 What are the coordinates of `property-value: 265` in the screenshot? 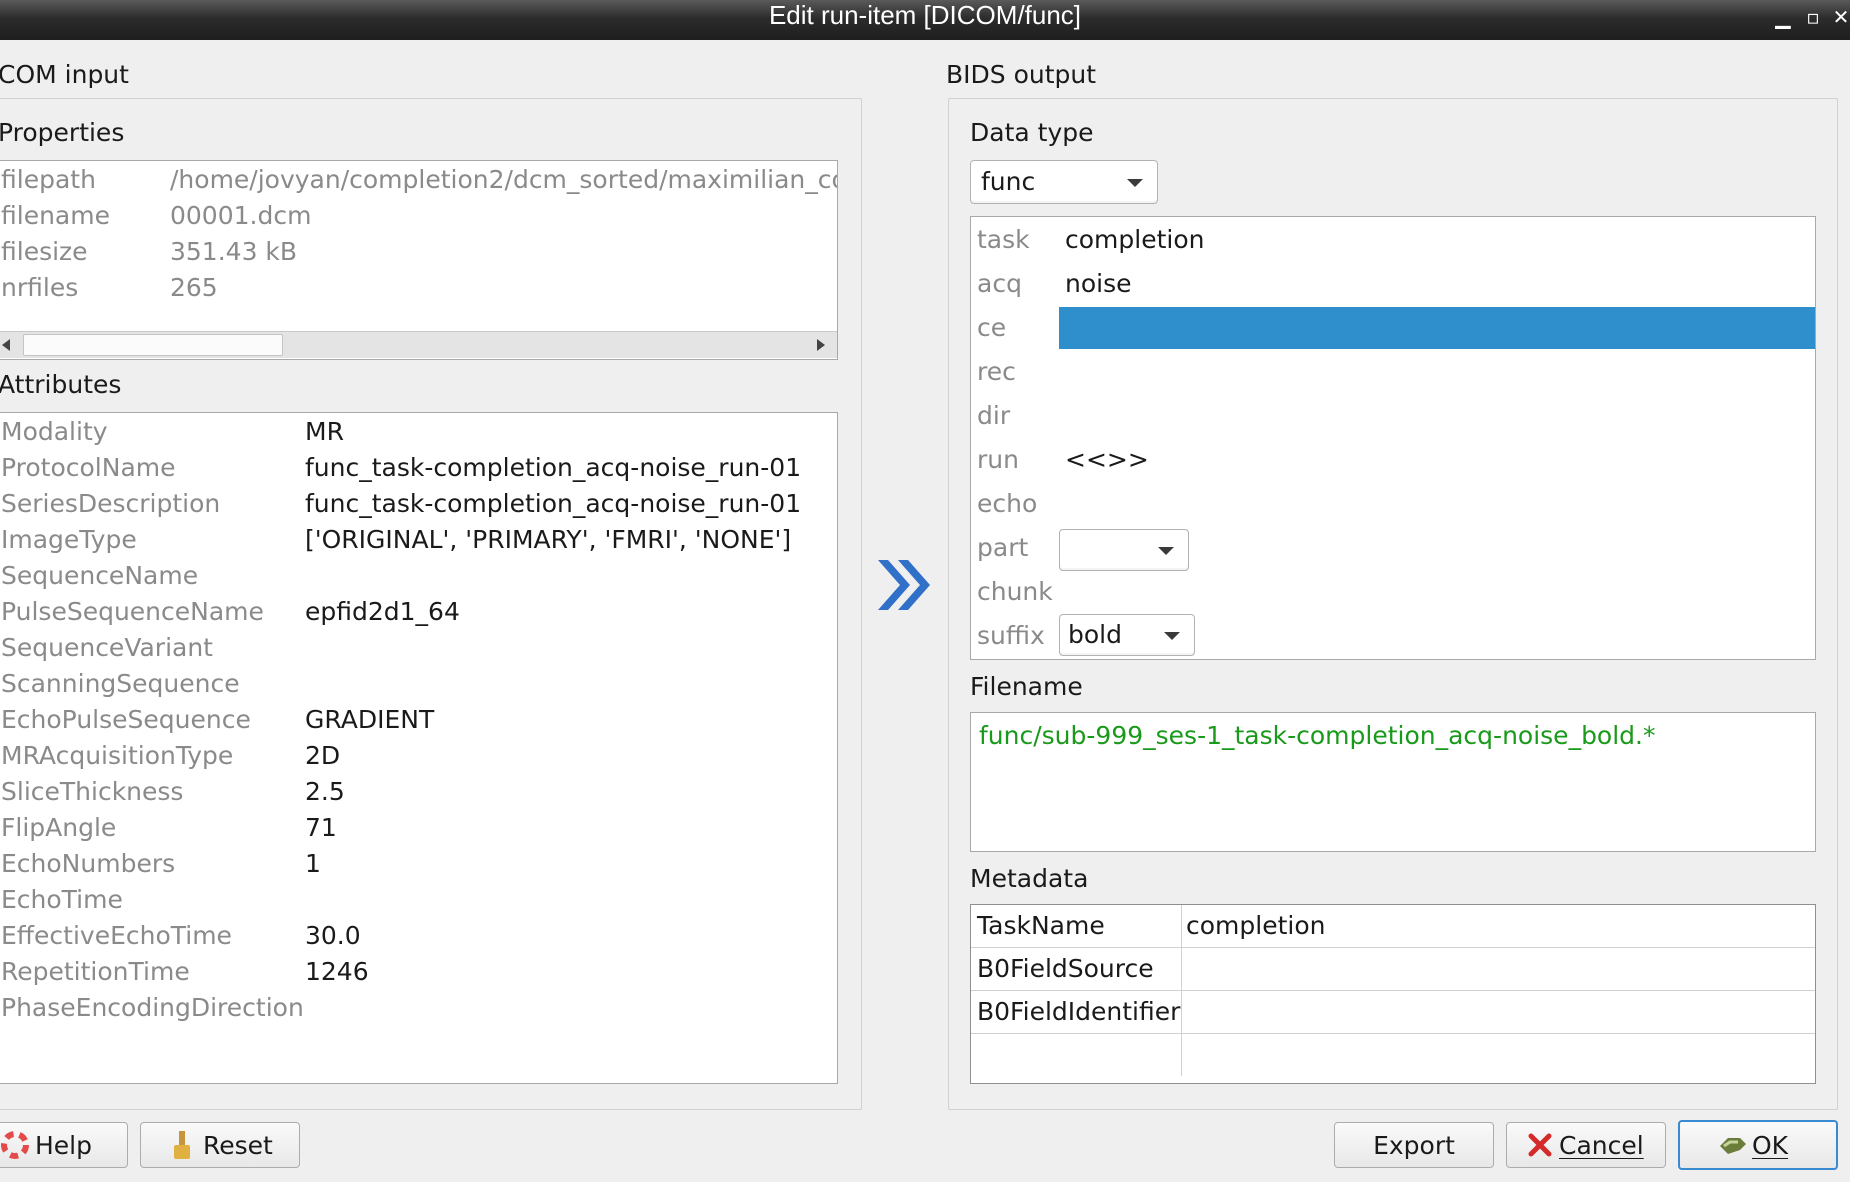 It's located at (194, 287).